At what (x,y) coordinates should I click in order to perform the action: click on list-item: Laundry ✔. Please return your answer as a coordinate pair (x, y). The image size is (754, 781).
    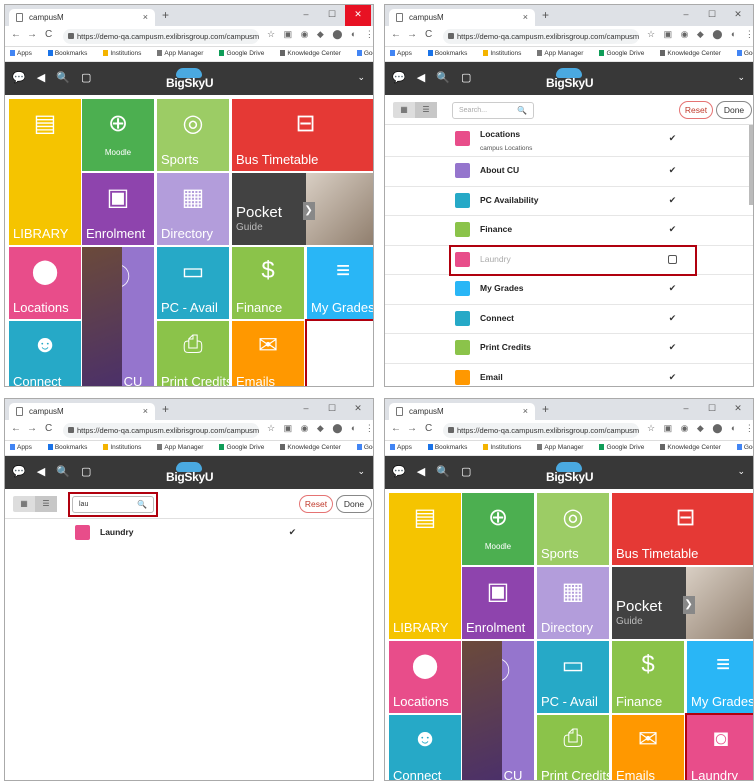
    Looking at the image, I should click on (189, 533).